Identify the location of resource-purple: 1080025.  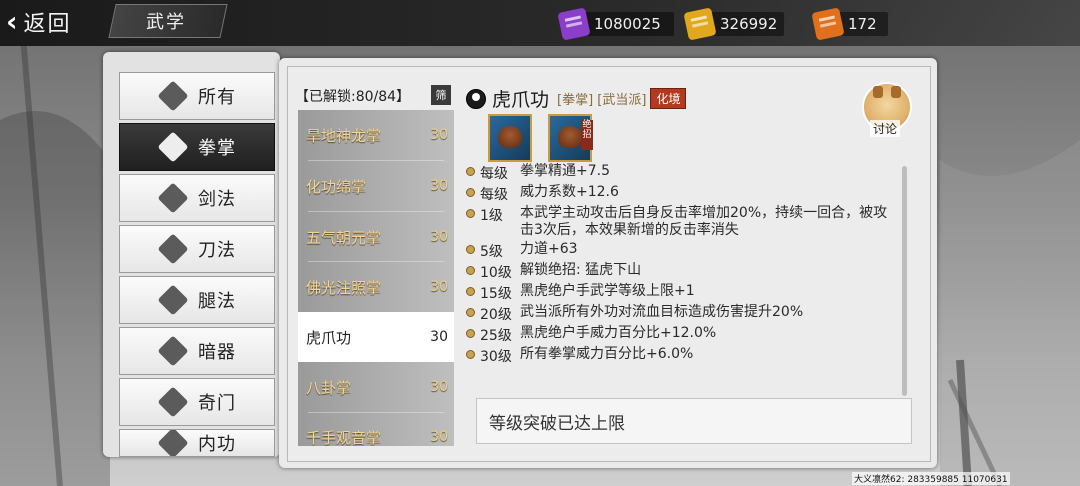
(609, 24).